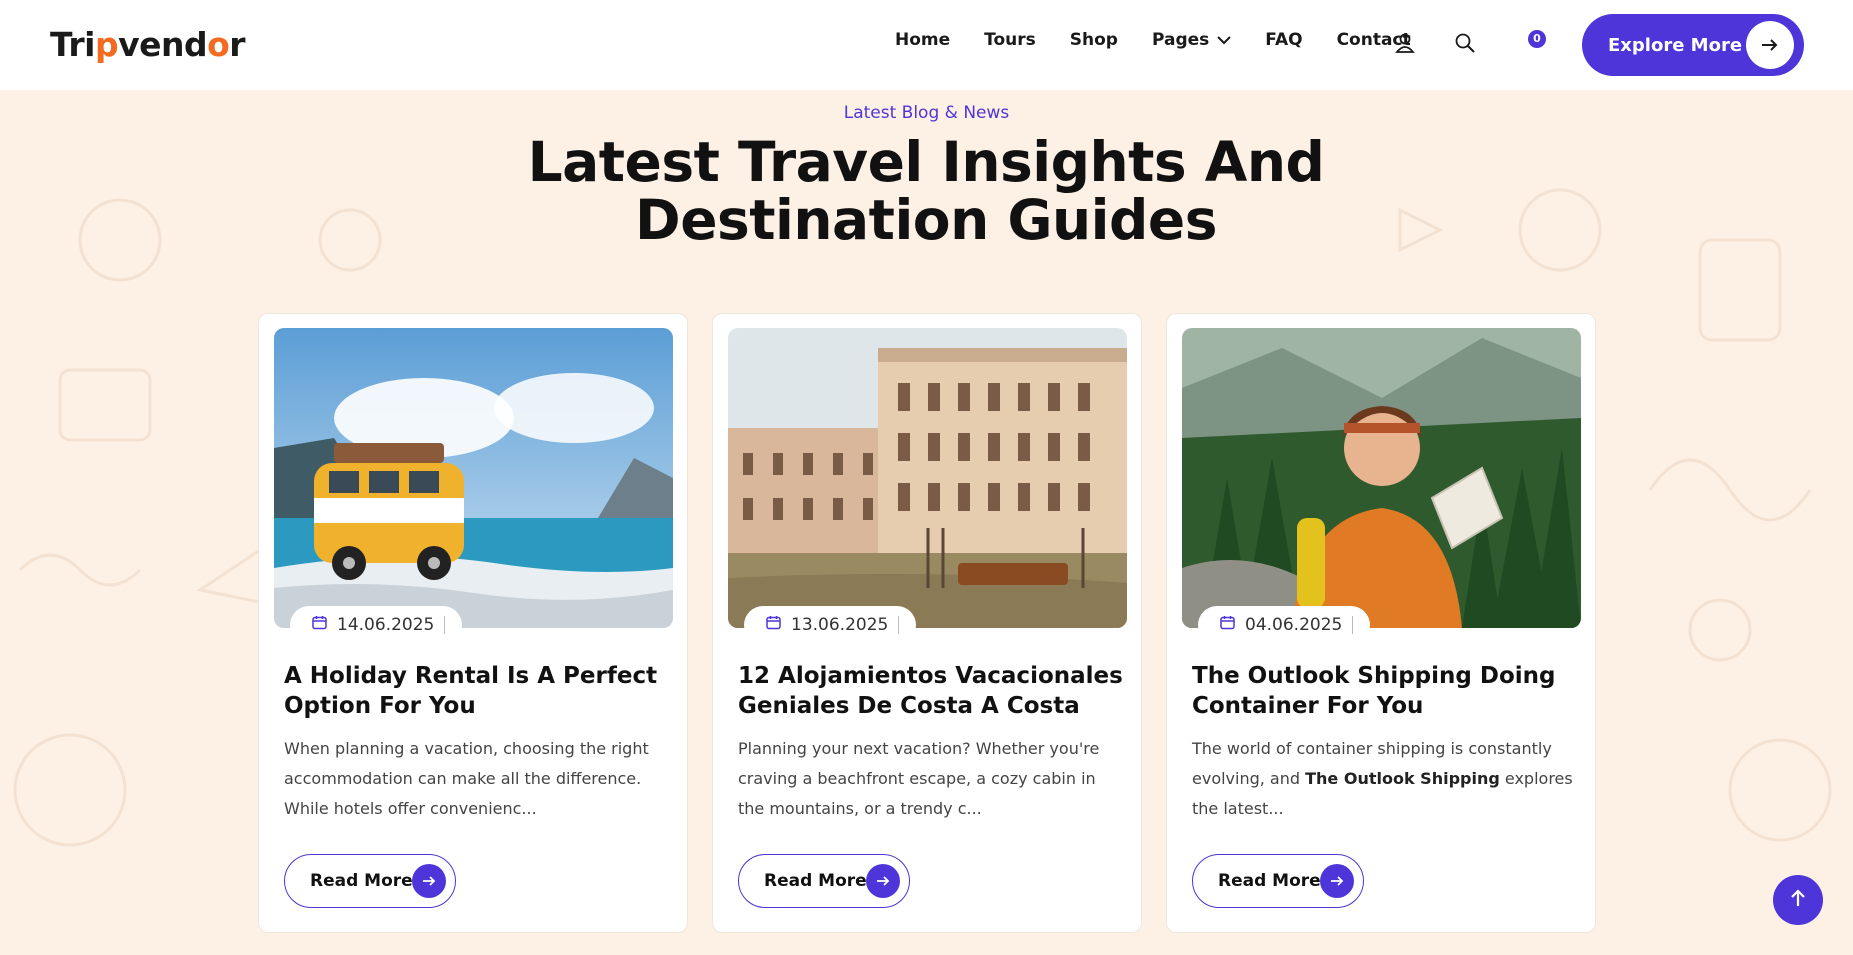 This screenshot has height=955, width=1853. I want to click on nav-item-faq: FAQ, so click(1283, 40).